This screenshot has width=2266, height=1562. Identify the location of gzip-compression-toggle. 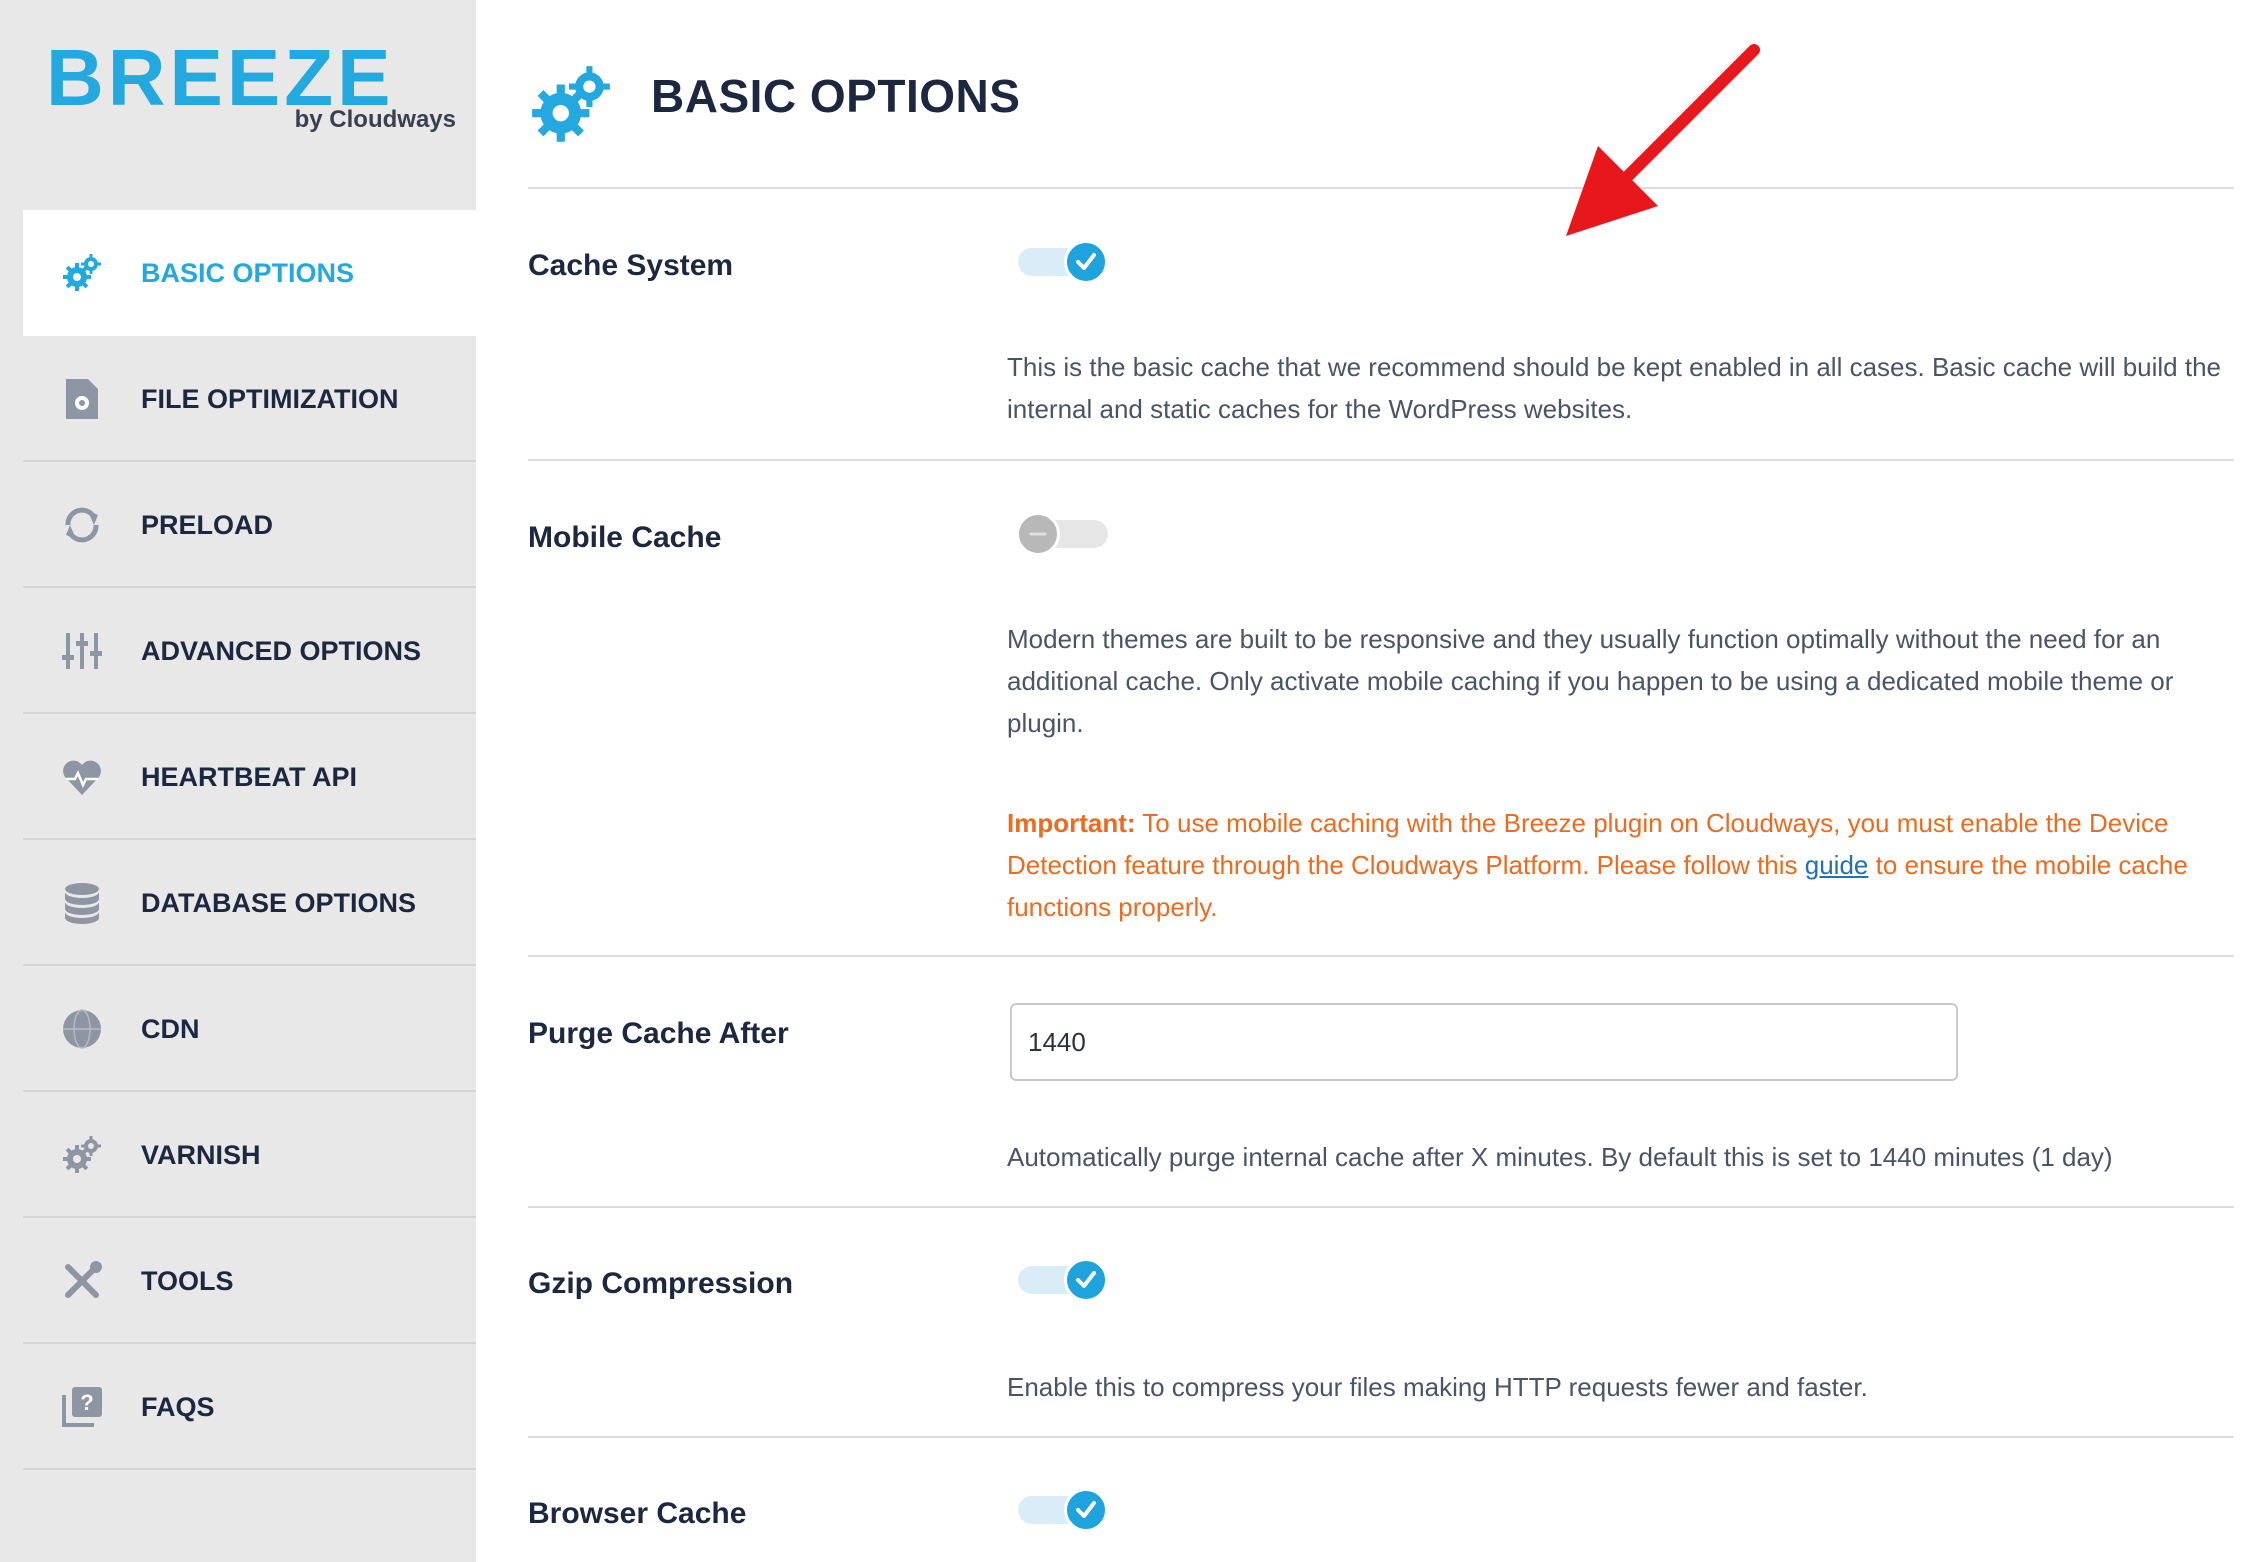
(1064, 1280).